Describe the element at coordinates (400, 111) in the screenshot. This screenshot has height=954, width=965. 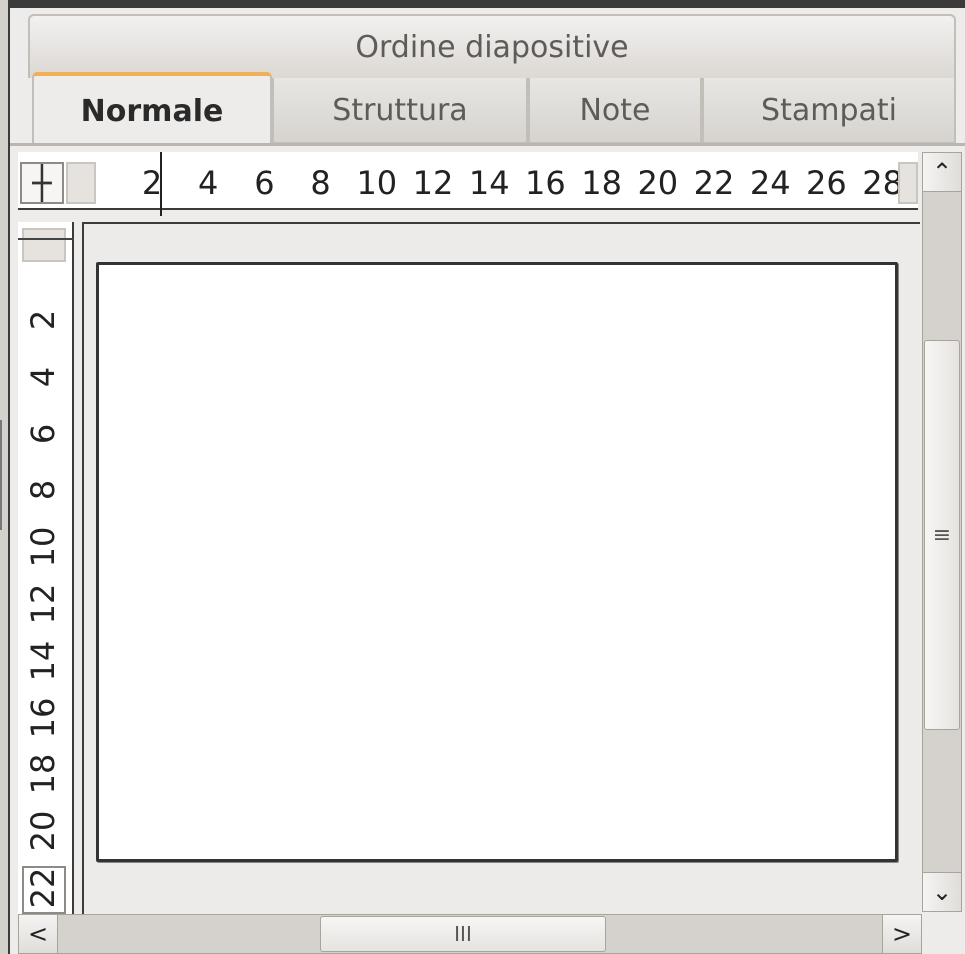
I see `tab-outline: Struttura` at that location.